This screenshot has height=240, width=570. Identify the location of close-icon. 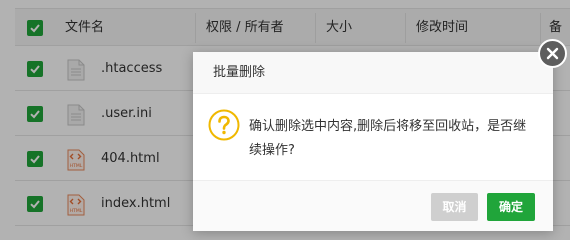
(552, 53).